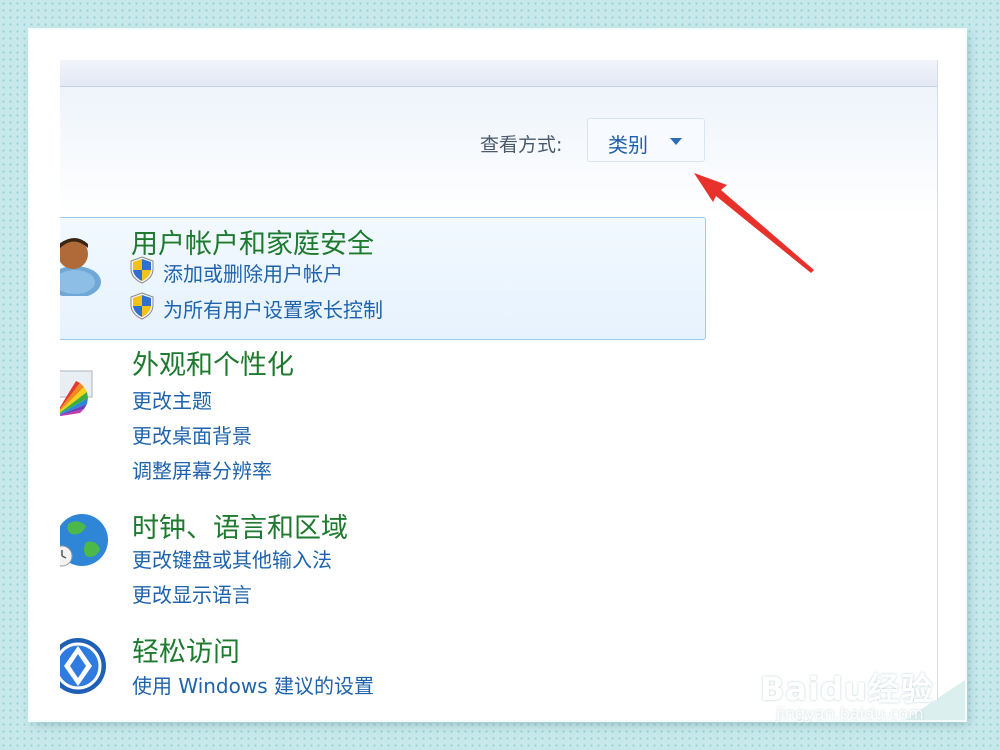 The image size is (1000, 750). I want to click on view-by-label: 查看方式:, so click(521, 145).